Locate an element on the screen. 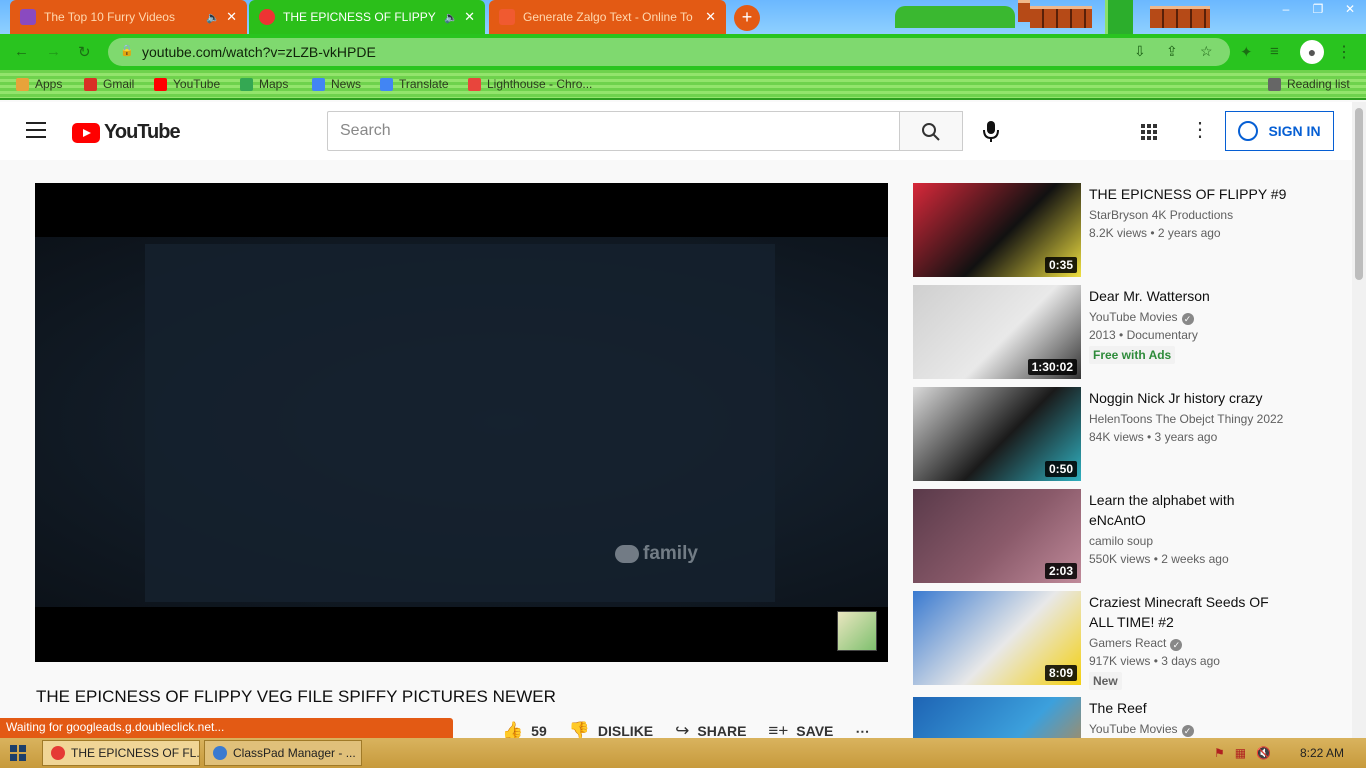  video-duration: 8:09 is located at coordinates (1060, 673).